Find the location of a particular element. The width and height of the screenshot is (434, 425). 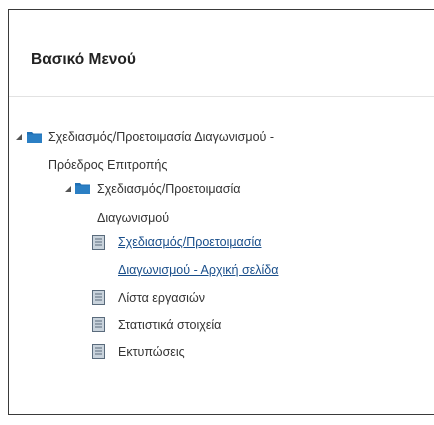

tree-node-child-label-line2: Διαγωνισμού is located at coordinates (133, 218).